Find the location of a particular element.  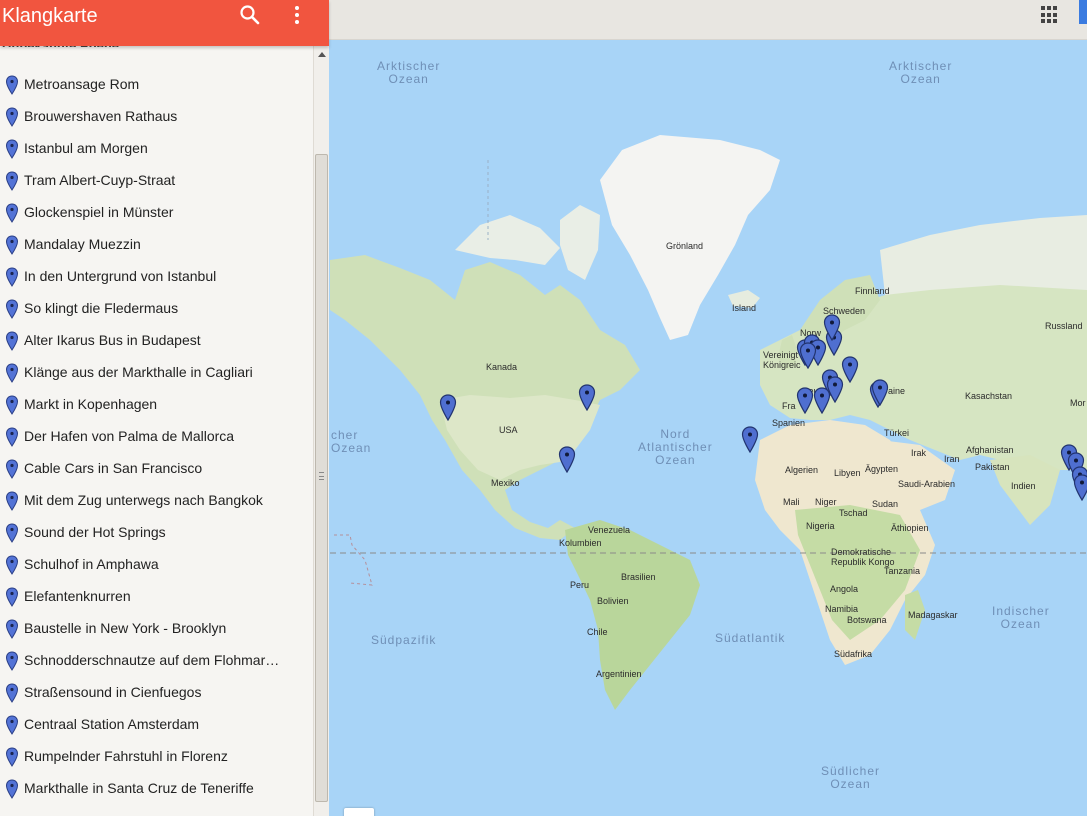

list-item-label: So klingt die Fledermaus is located at coordinates (101, 308).